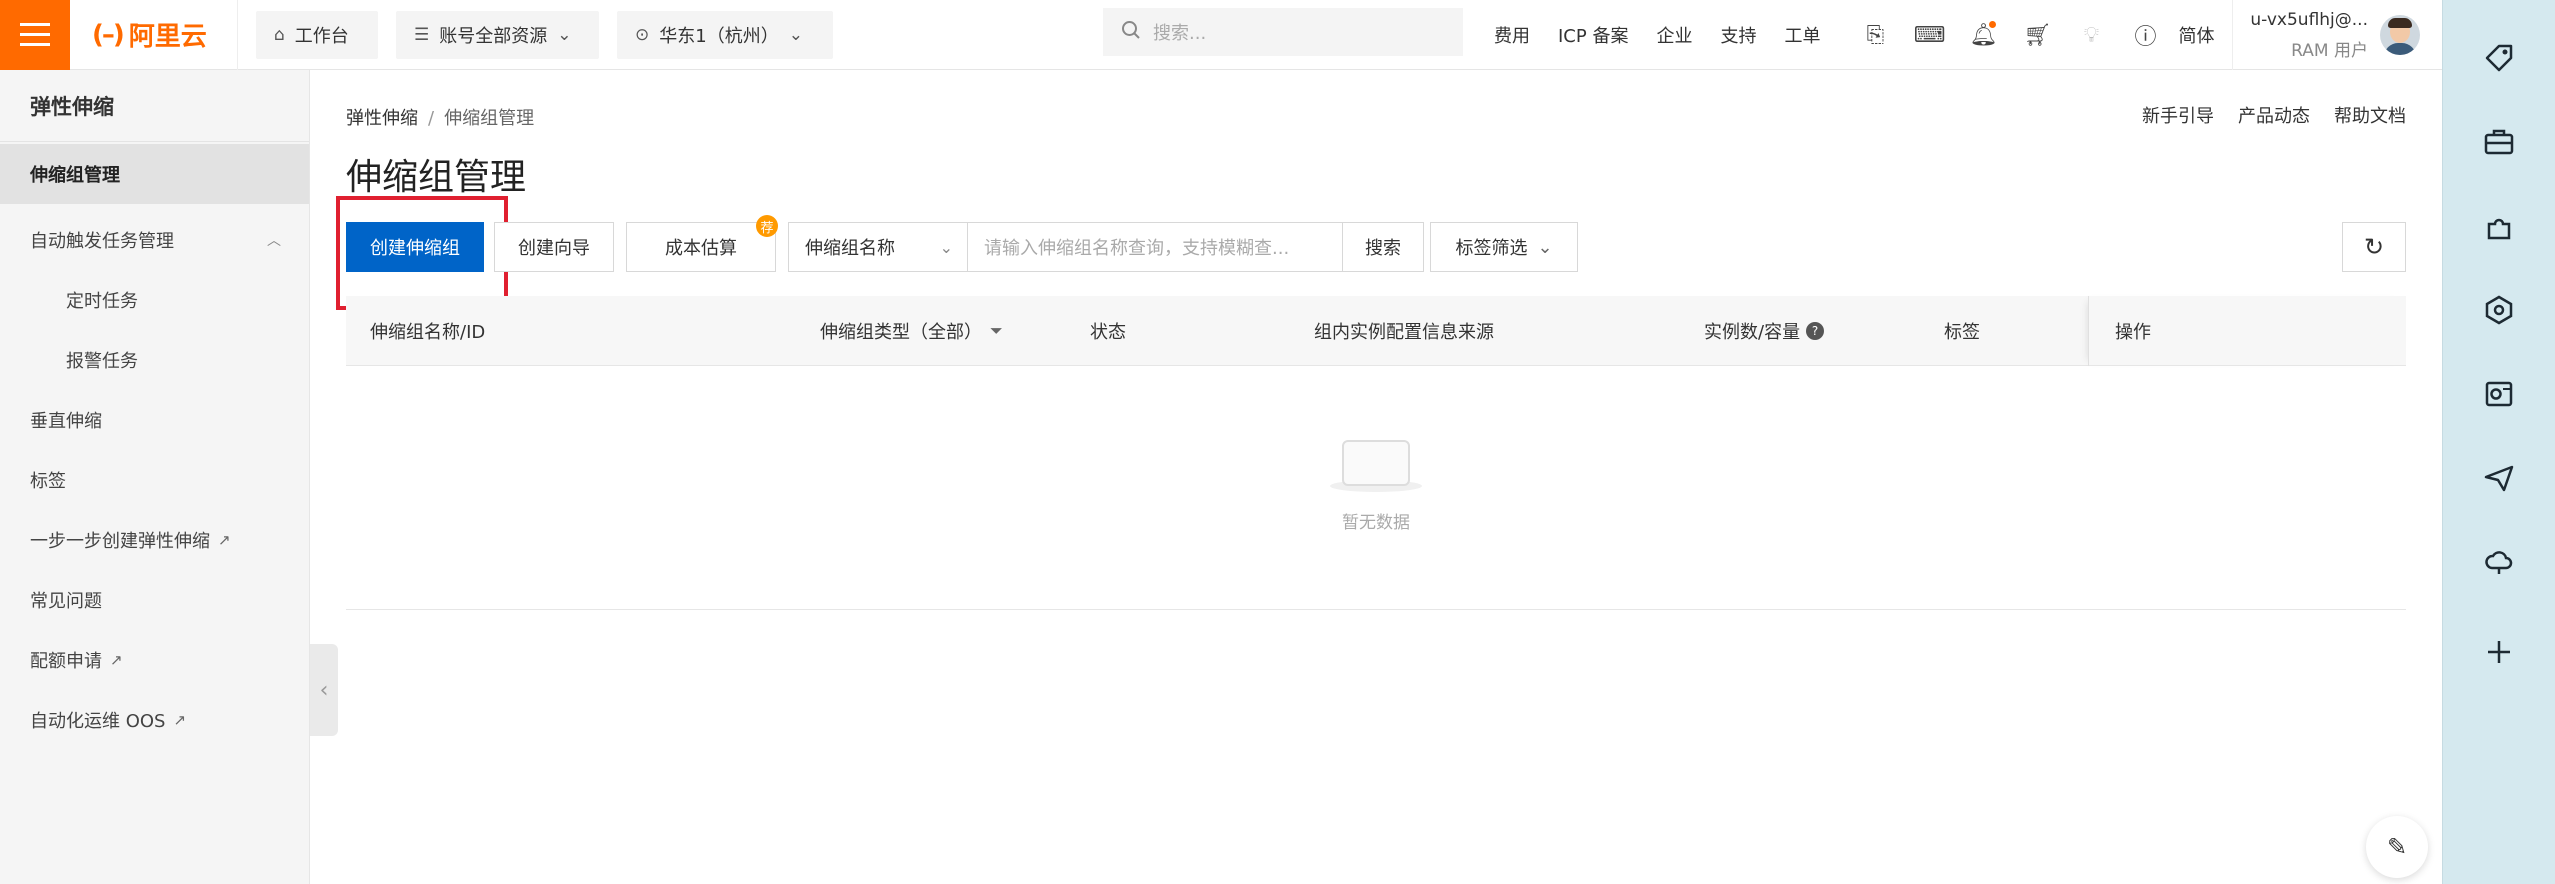  What do you see at coordinates (1802, 35) in the screenshot?
I see `ticket-link: 工单` at bounding box center [1802, 35].